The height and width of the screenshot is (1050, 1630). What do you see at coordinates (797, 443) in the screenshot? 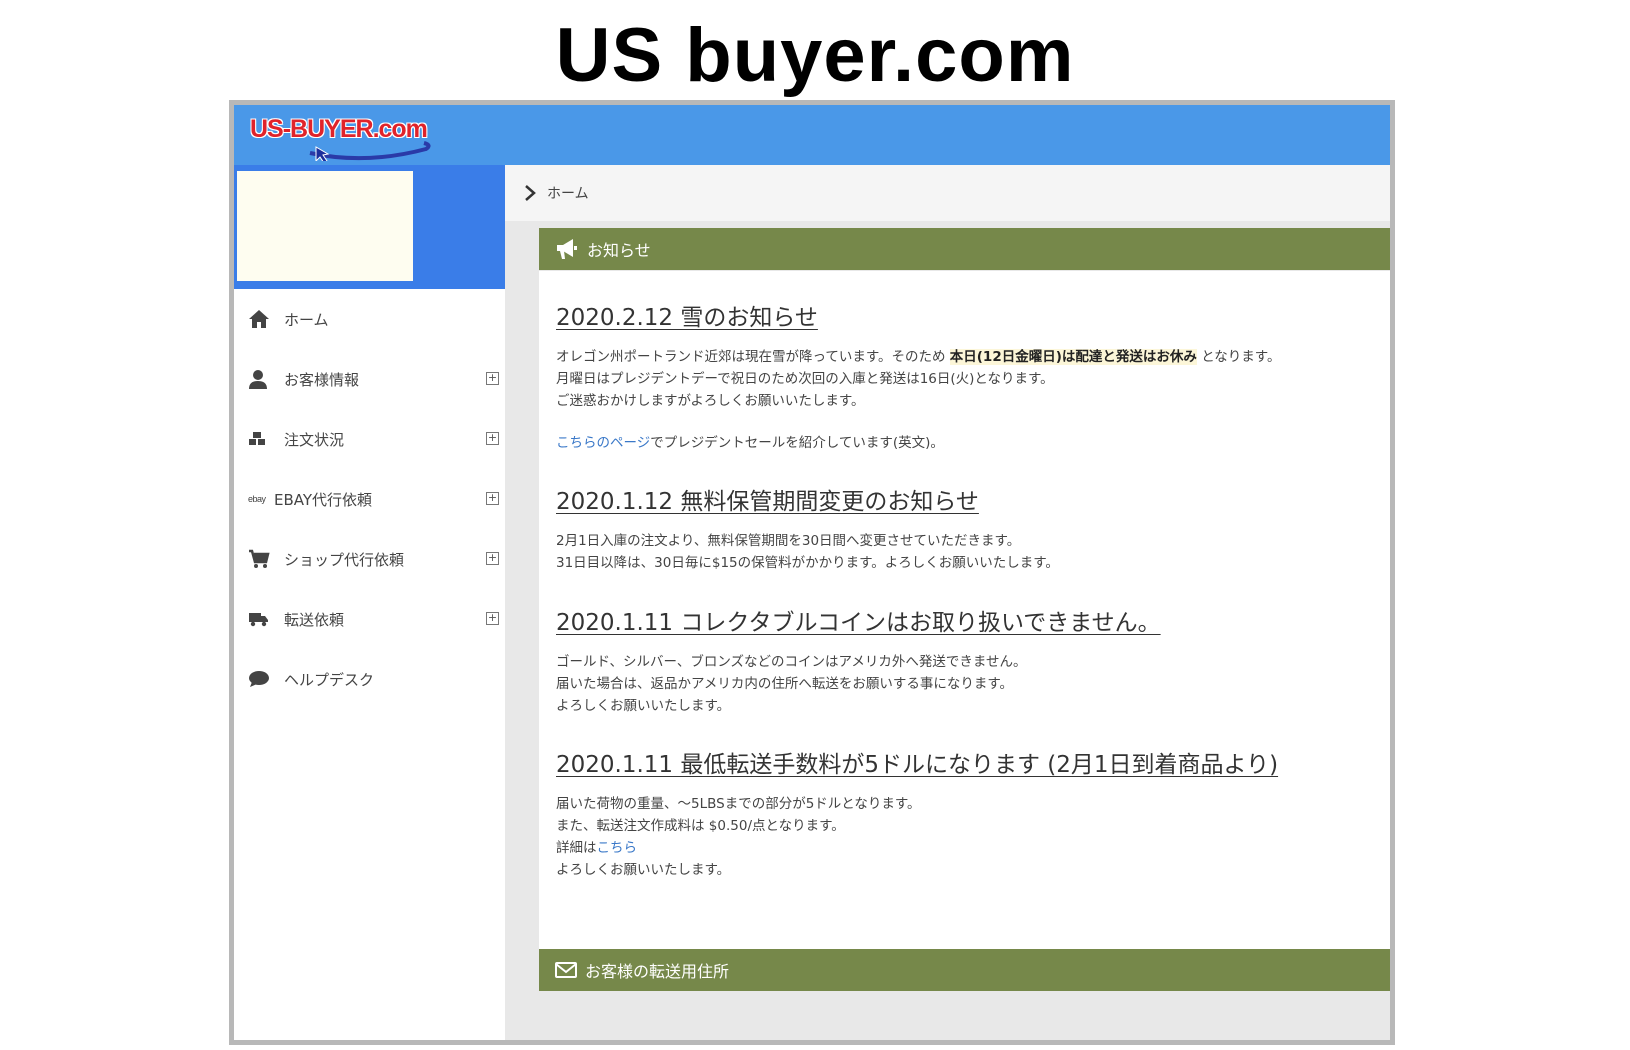
I see `news-text-part: でプレジデントセールを紹介しています(英文)。` at bounding box center [797, 443].